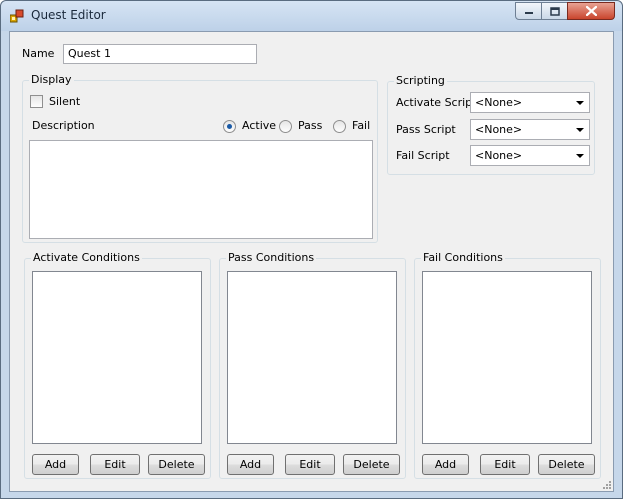 The width and height of the screenshot is (623, 499). What do you see at coordinates (426, 129) in the screenshot?
I see `pass-script-label: Pass Script` at bounding box center [426, 129].